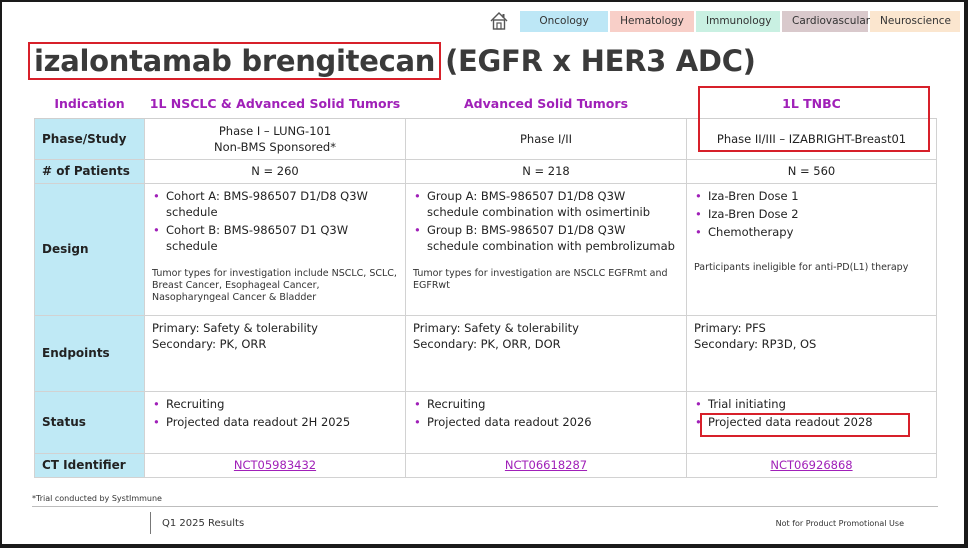 This screenshot has height=548, width=968. I want to click on ct-link-col1: NCT05983432, so click(275, 465).